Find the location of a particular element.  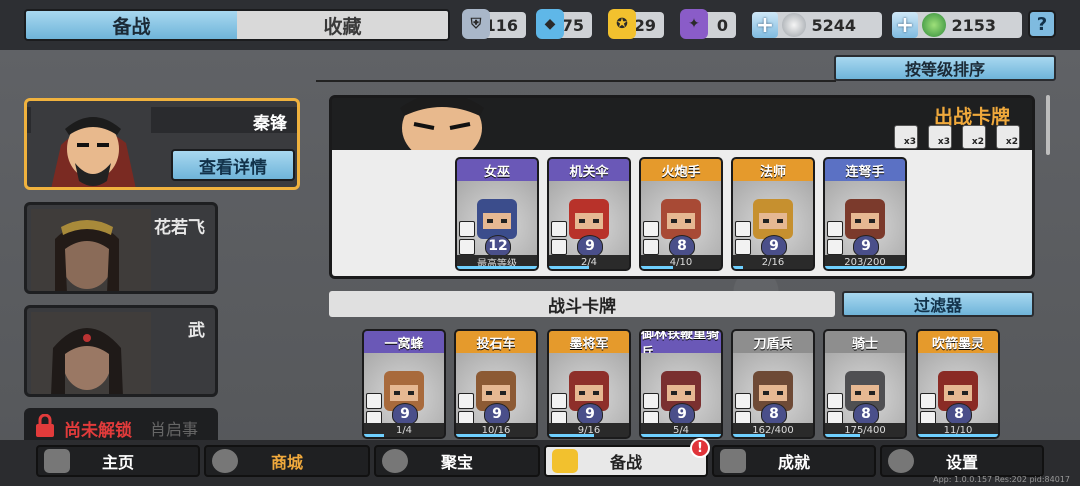

help-button: ? is located at coordinates (1042, 24).